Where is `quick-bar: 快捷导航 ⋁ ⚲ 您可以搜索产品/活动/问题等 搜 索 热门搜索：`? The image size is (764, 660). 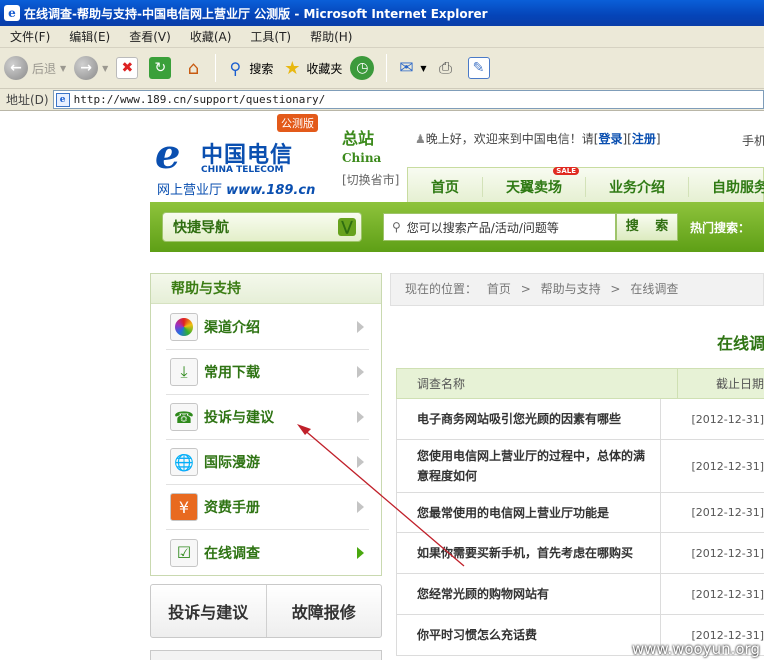
quick-bar: 快捷导航 ⋁ ⚲ 您可以搜索产品/活动/问题等 搜 索 热门搜索： is located at coordinates (457, 227).